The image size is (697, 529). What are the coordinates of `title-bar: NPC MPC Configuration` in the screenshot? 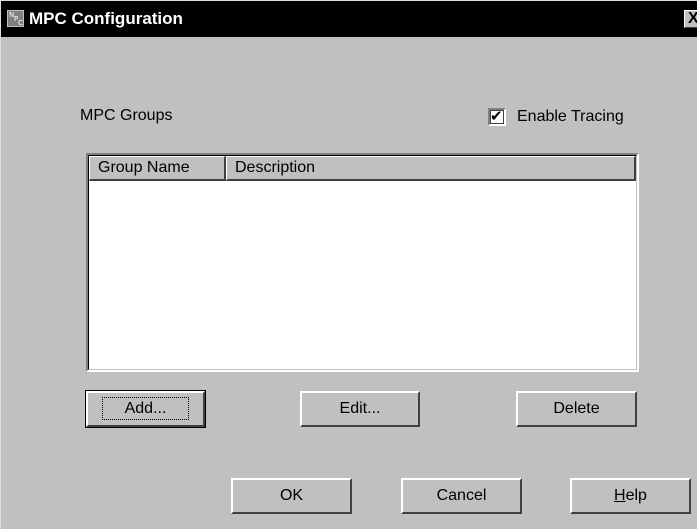 It's located at (349, 19).